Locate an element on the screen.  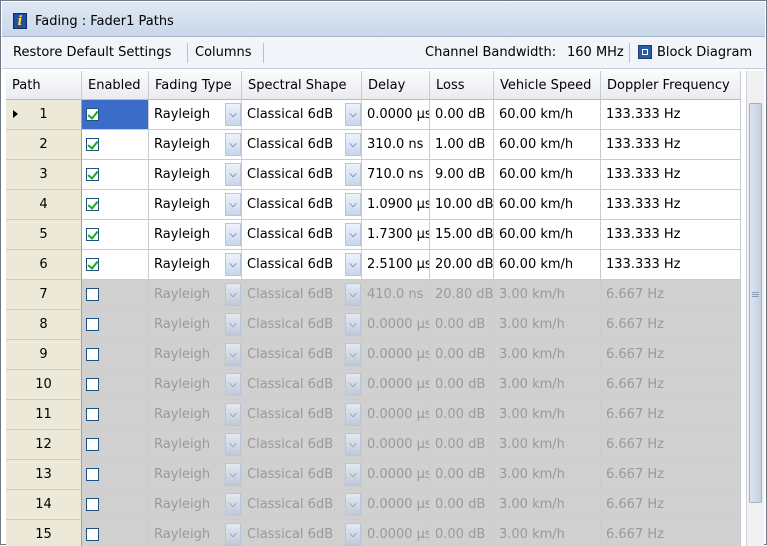
row-header-path: 11 is located at coordinates (44, 415).